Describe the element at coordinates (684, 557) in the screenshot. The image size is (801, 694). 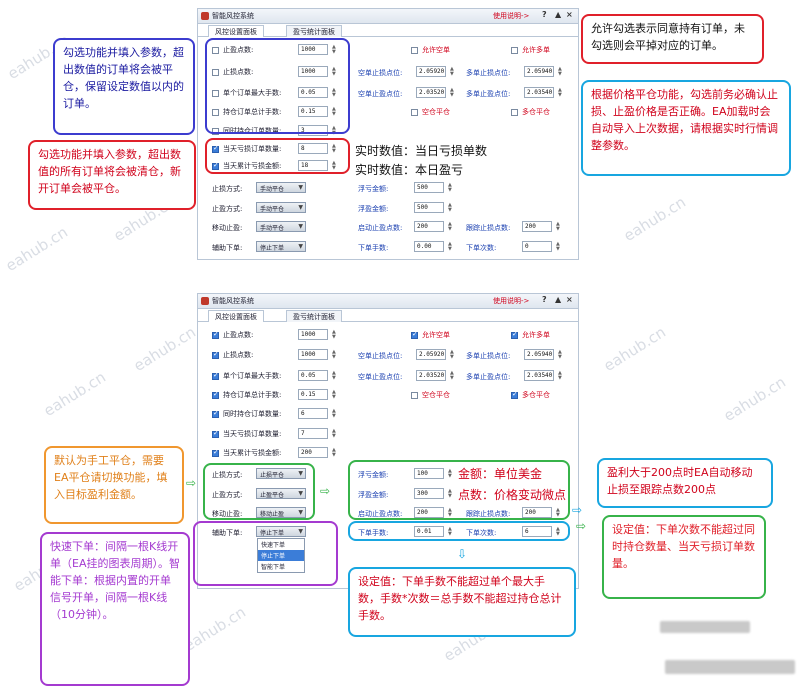
I see `note-order-times-limit: 设定值：下单次数不能超过同时持仓数量、当天亏损订单数量。` at that location.